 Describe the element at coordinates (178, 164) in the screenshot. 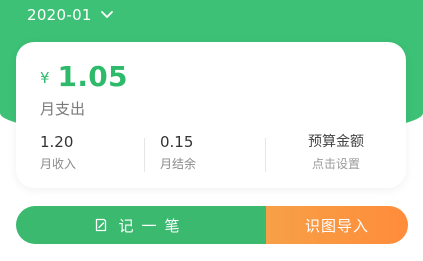

I see `balance-label: 月结余` at that location.